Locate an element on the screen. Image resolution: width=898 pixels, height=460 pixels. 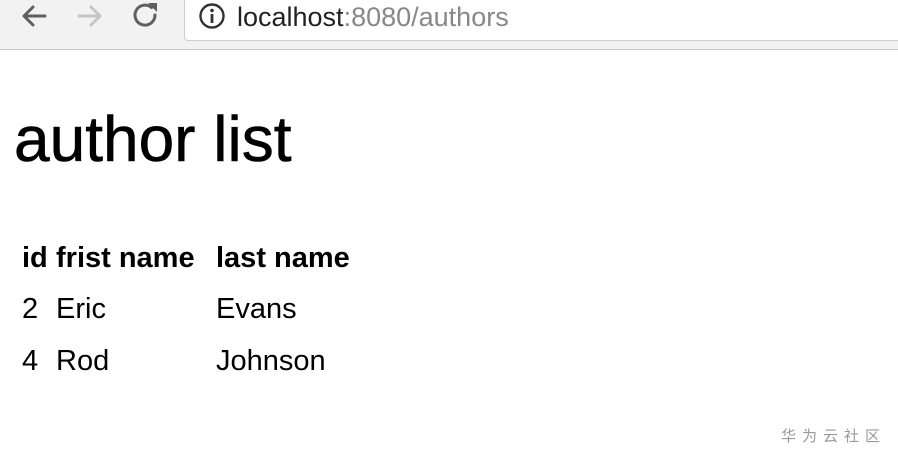
table-header-row: id frist name last name is located at coordinates (194, 258).